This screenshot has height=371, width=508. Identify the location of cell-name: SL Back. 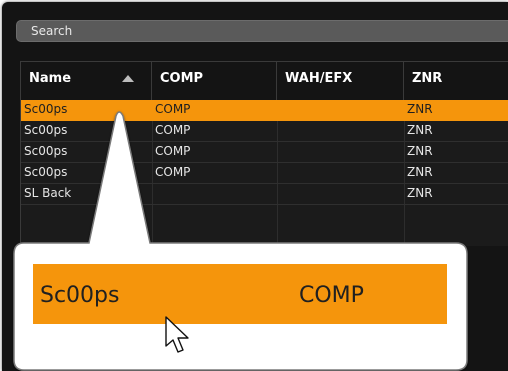
(48, 193).